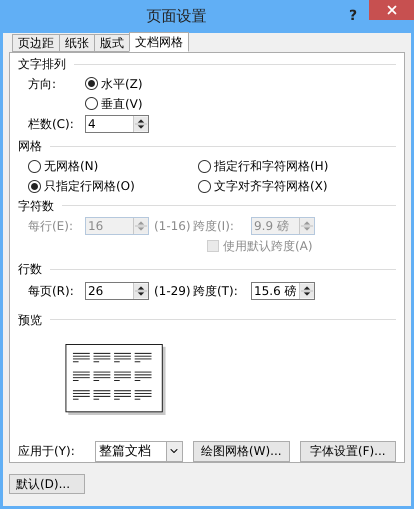  I want to click on radio-label: 只指定行网格(O), so click(89, 187).